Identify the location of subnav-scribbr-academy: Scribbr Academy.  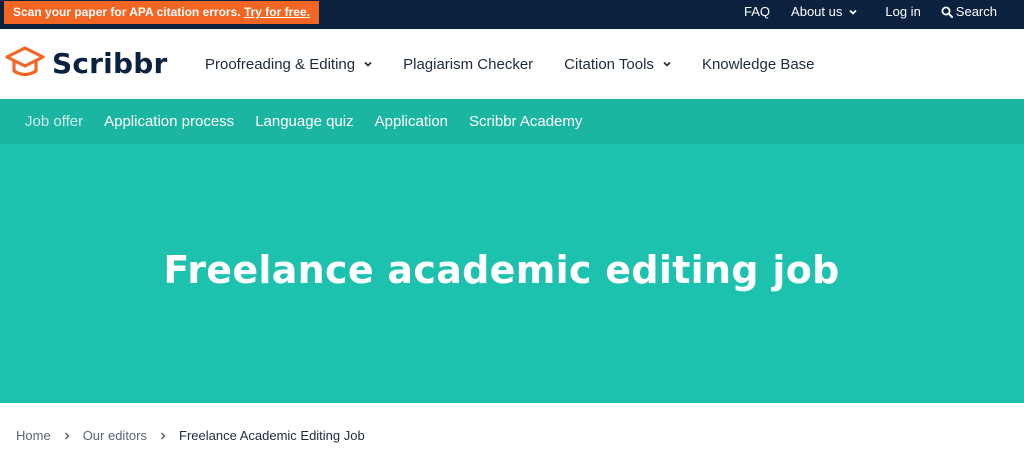
(525, 121).